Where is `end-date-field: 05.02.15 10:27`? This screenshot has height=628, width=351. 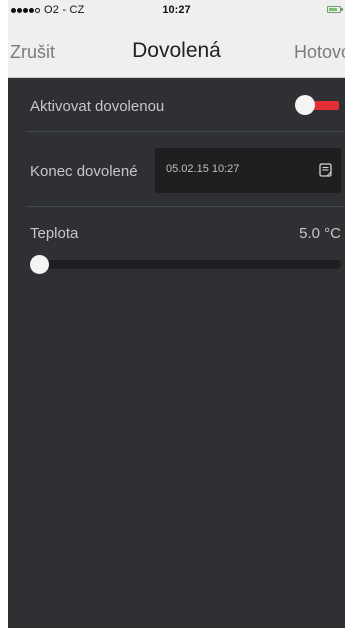
end-date-field: 05.02.15 10:27 is located at coordinates (248, 170).